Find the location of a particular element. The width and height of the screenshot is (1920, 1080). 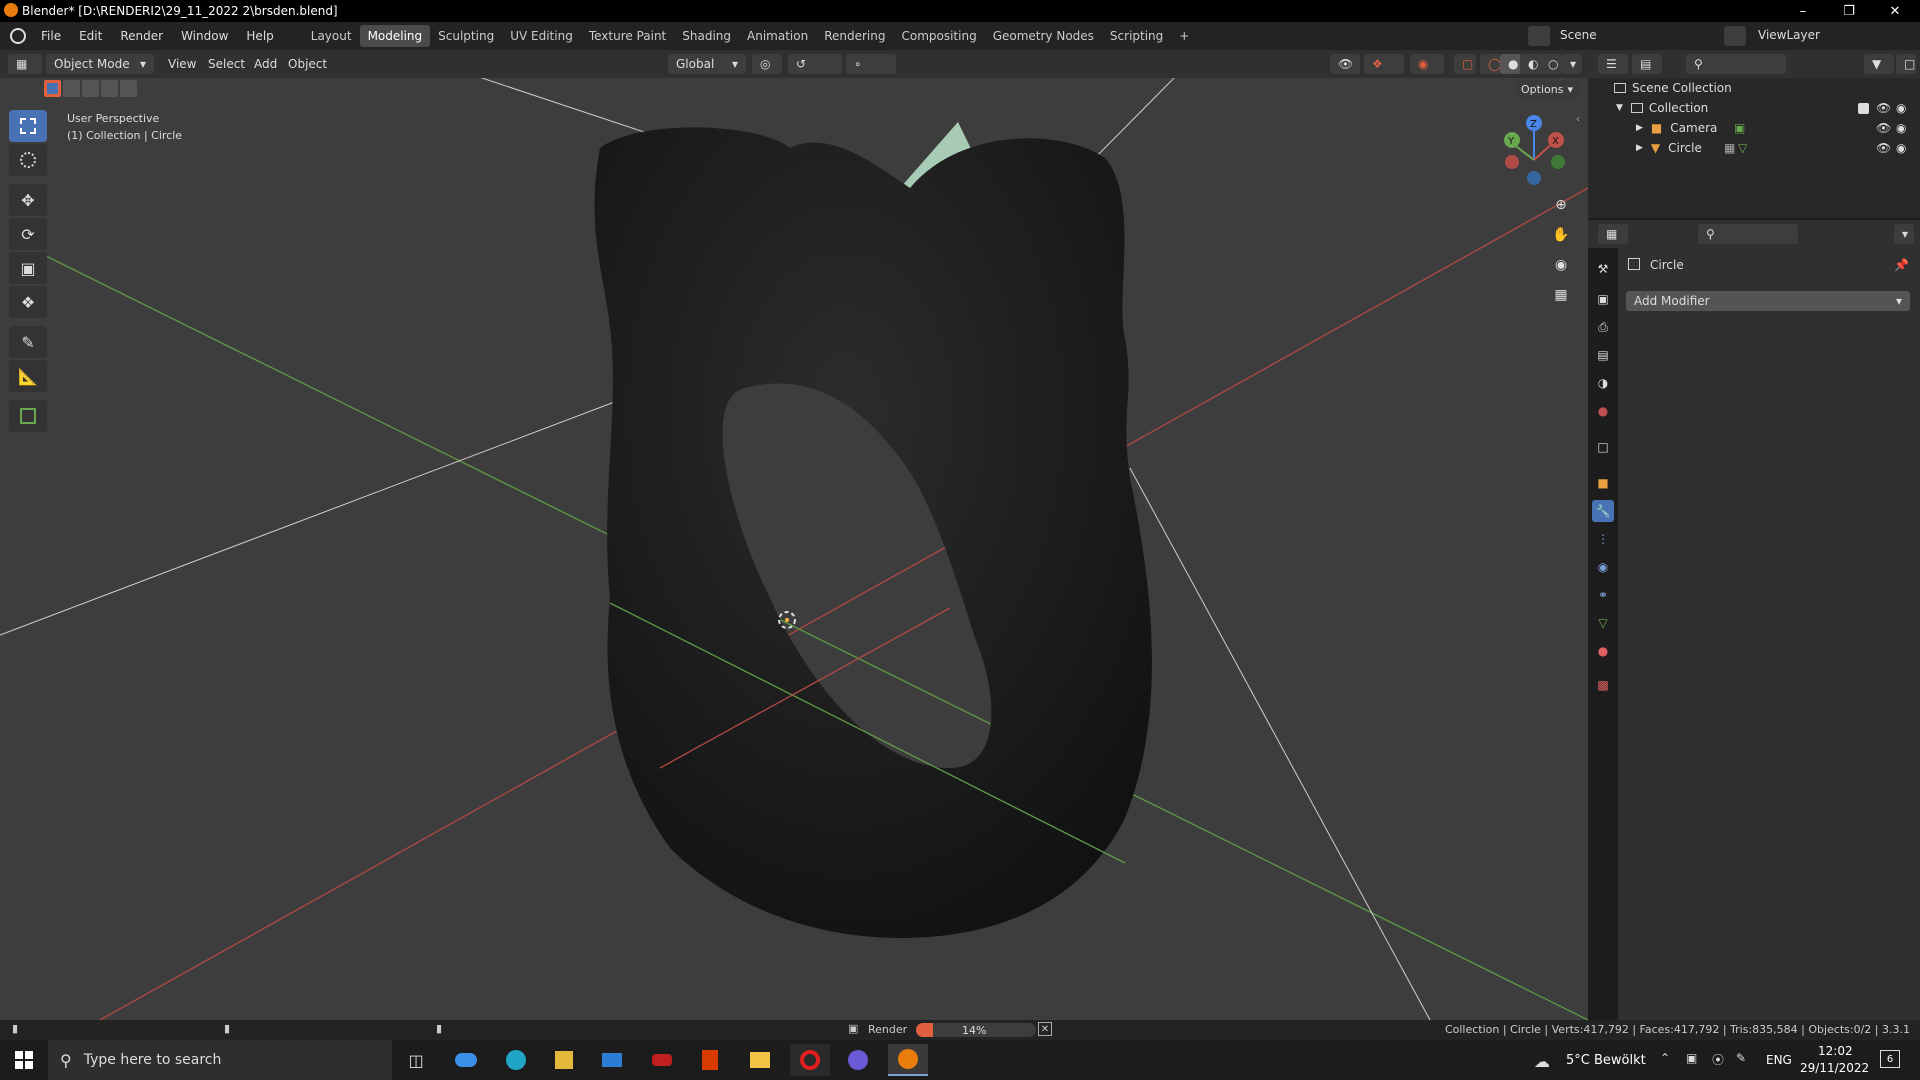

collection-tab-icon: □ is located at coordinates (1603, 447).